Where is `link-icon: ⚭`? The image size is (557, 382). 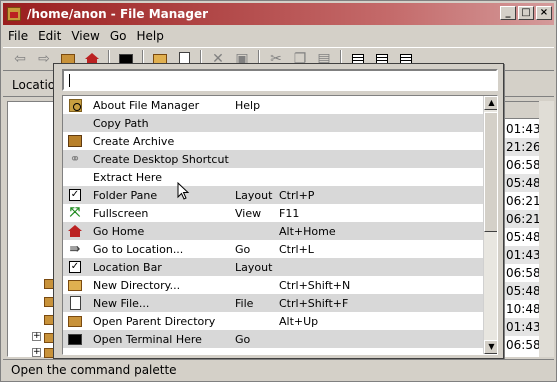
link-icon: ⚭ is located at coordinates (75, 159).